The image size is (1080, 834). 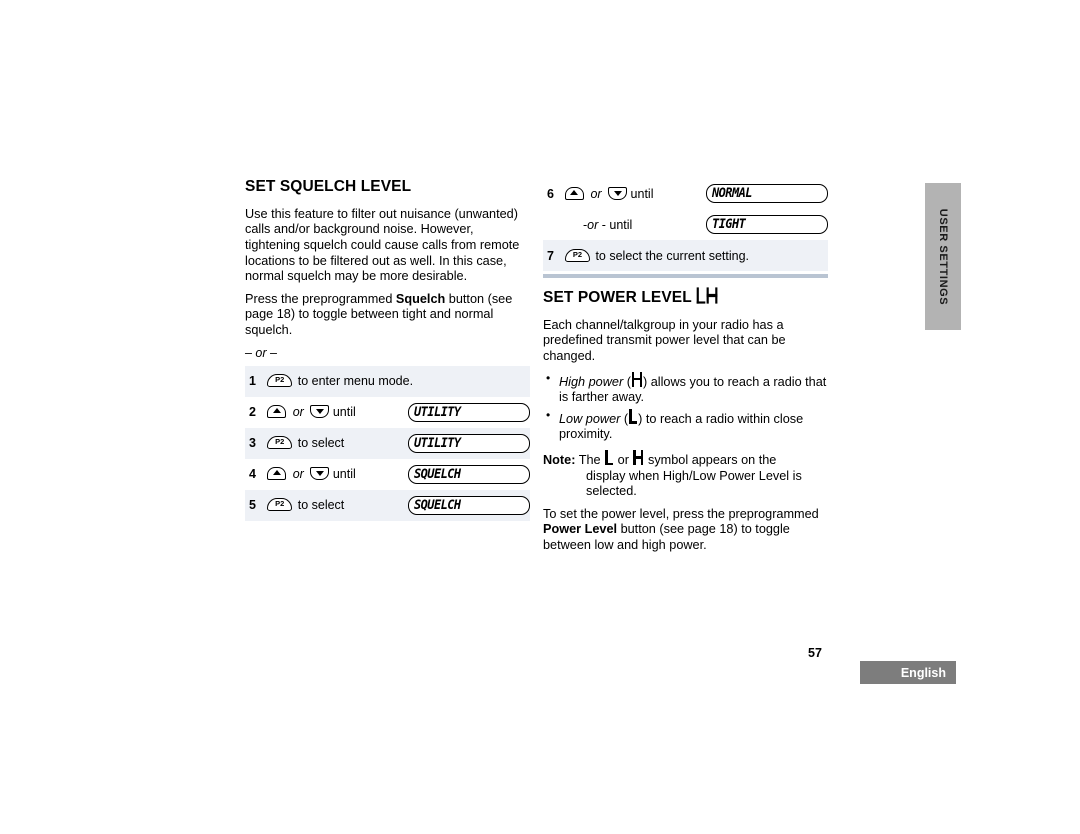 I want to click on squelch-button-name: Squelch, so click(x=420, y=298).